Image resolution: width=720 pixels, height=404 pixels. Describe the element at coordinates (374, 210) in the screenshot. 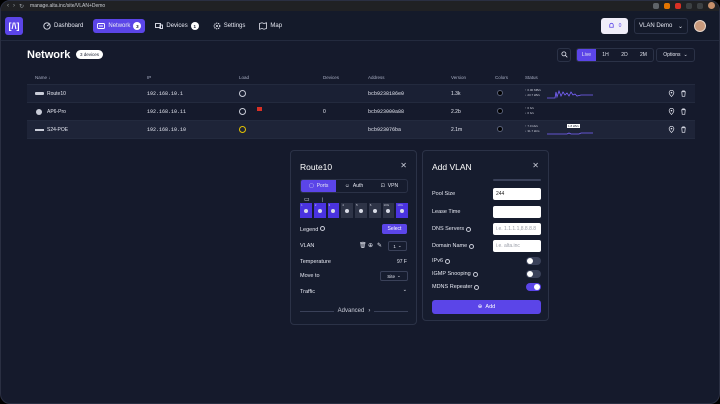

I see `port-6: 6` at that location.